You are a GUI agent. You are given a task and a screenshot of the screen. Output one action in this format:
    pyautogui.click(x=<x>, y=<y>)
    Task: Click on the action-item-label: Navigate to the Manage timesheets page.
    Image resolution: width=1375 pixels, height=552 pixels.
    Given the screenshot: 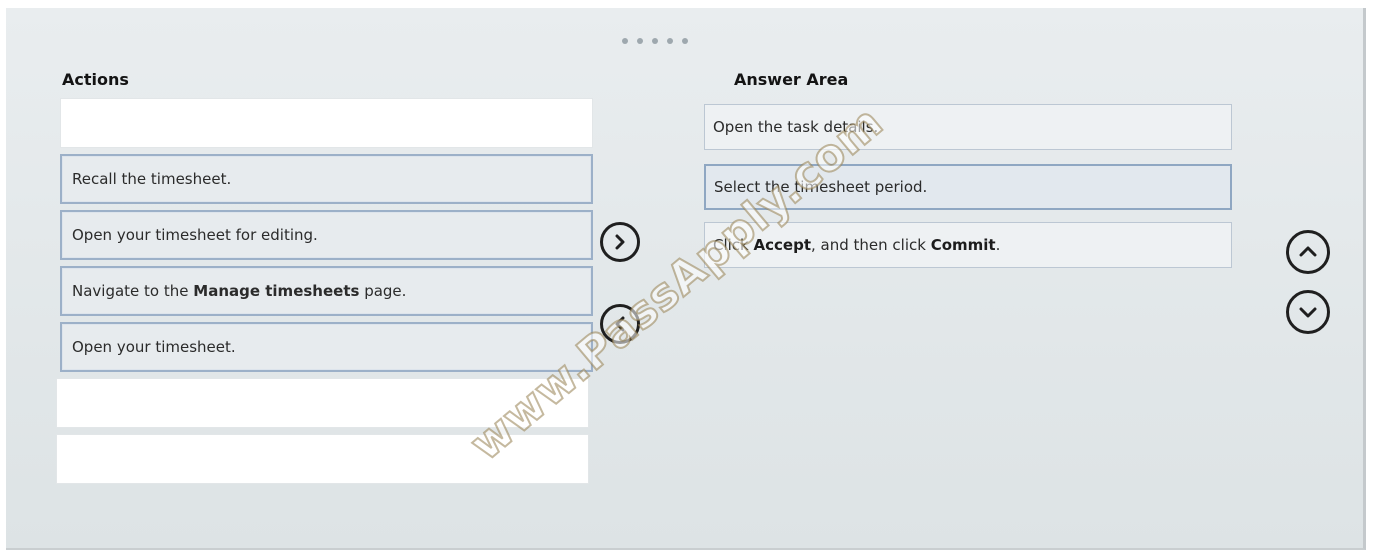 What is the action you would take?
    pyautogui.click(x=239, y=291)
    